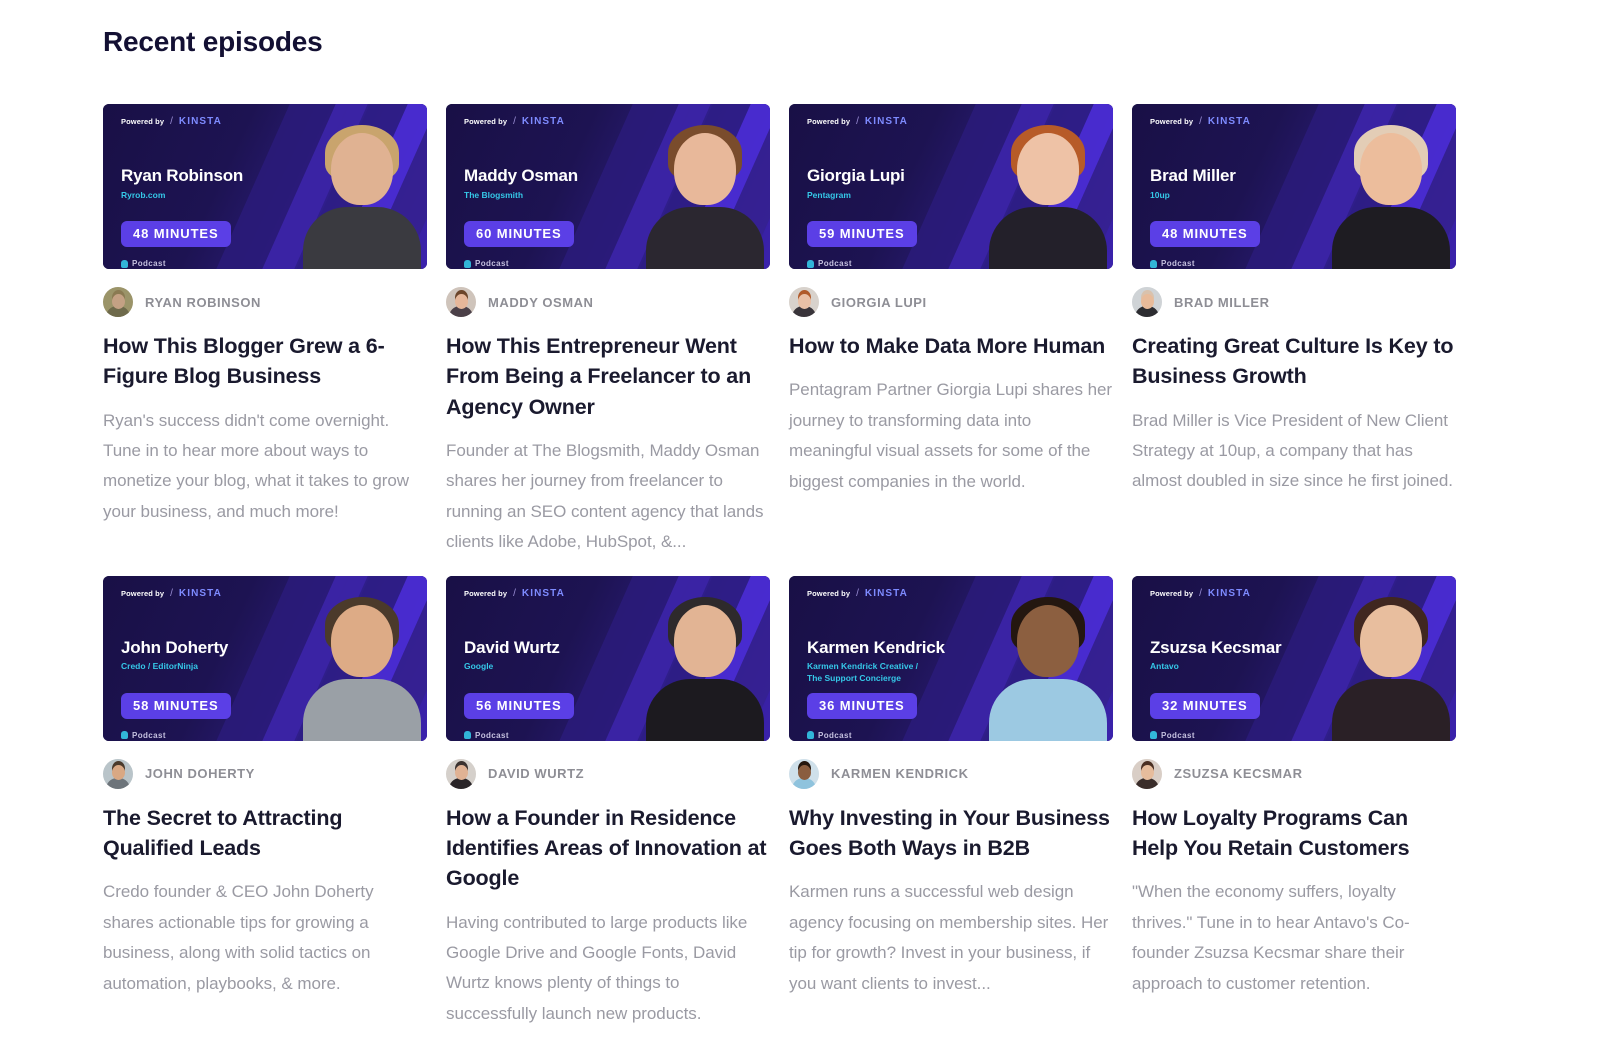  What do you see at coordinates (951, 346) in the screenshot?
I see `episode-title: How to Make Data More Human` at bounding box center [951, 346].